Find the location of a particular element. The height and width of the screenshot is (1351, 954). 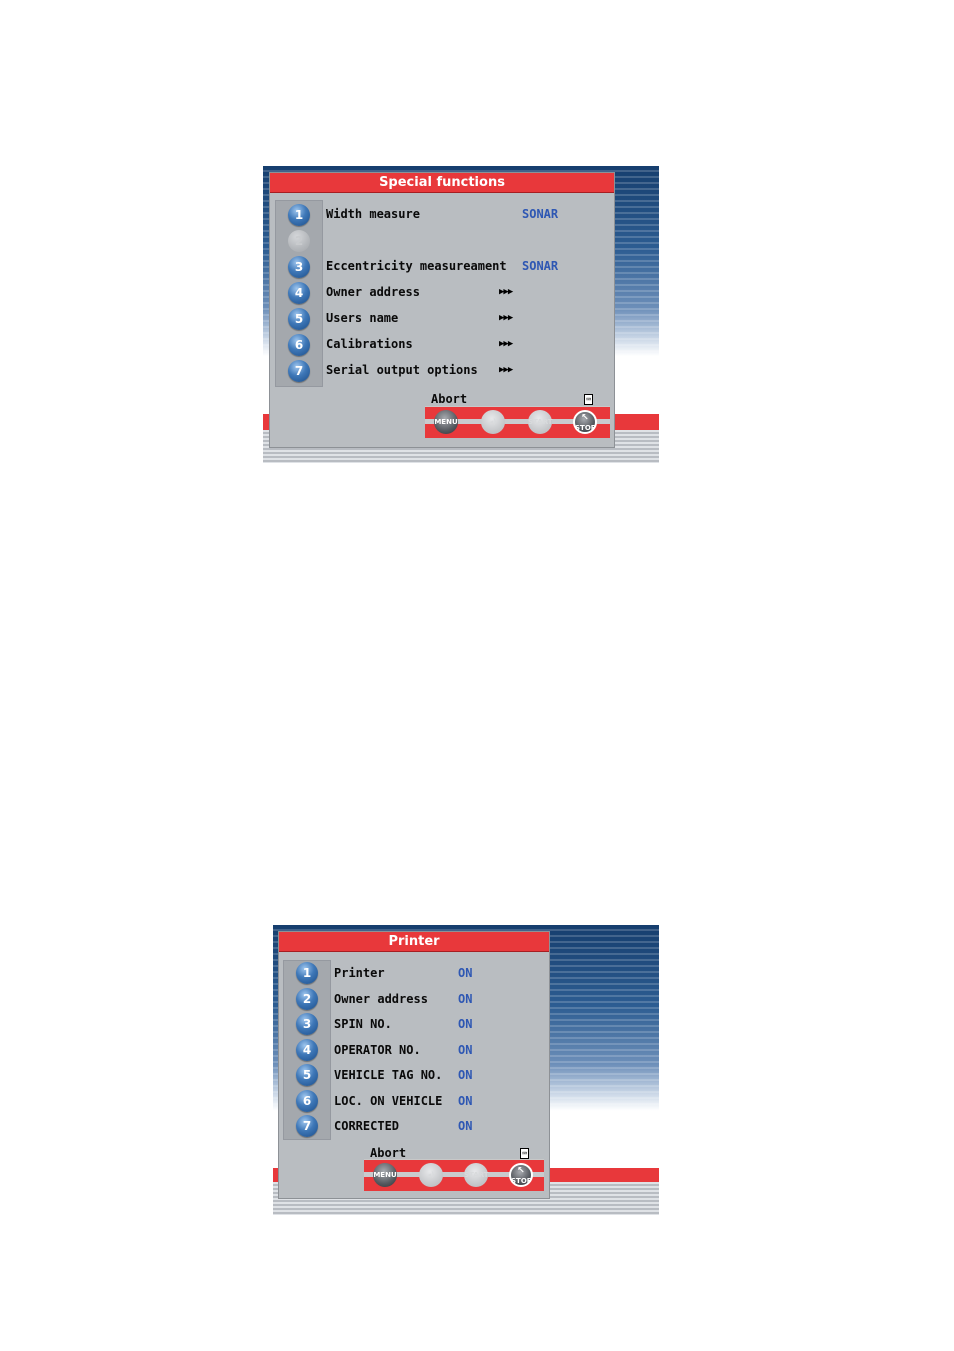

menu-item-label: Eccentricity measureament is located at coordinates (416, 266).